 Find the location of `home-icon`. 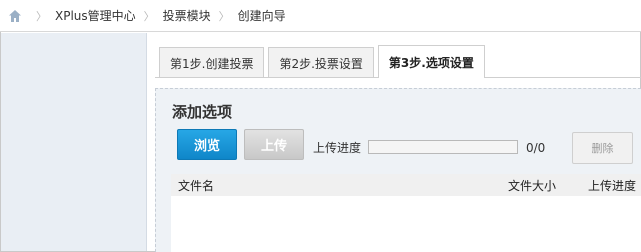

home-icon is located at coordinates (15, 16).